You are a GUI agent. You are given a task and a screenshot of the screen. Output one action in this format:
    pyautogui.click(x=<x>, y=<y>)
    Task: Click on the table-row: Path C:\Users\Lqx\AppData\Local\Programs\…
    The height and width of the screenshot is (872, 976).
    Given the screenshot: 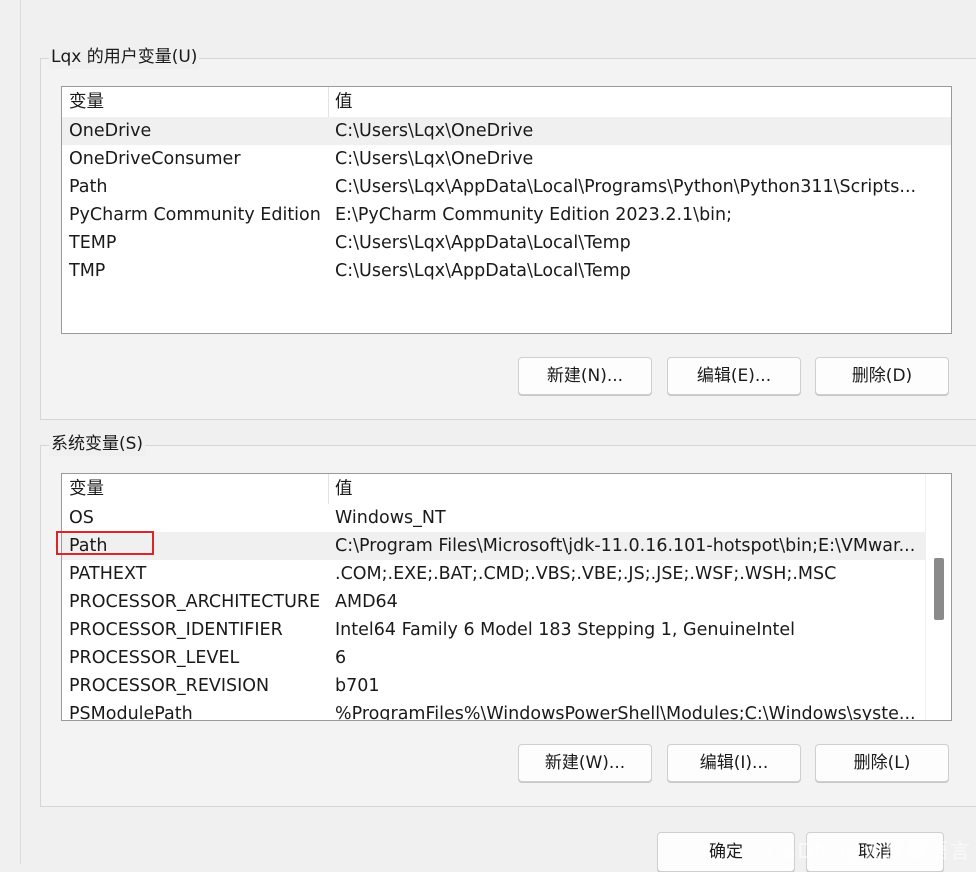 What is the action you would take?
    pyautogui.click(x=506, y=187)
    